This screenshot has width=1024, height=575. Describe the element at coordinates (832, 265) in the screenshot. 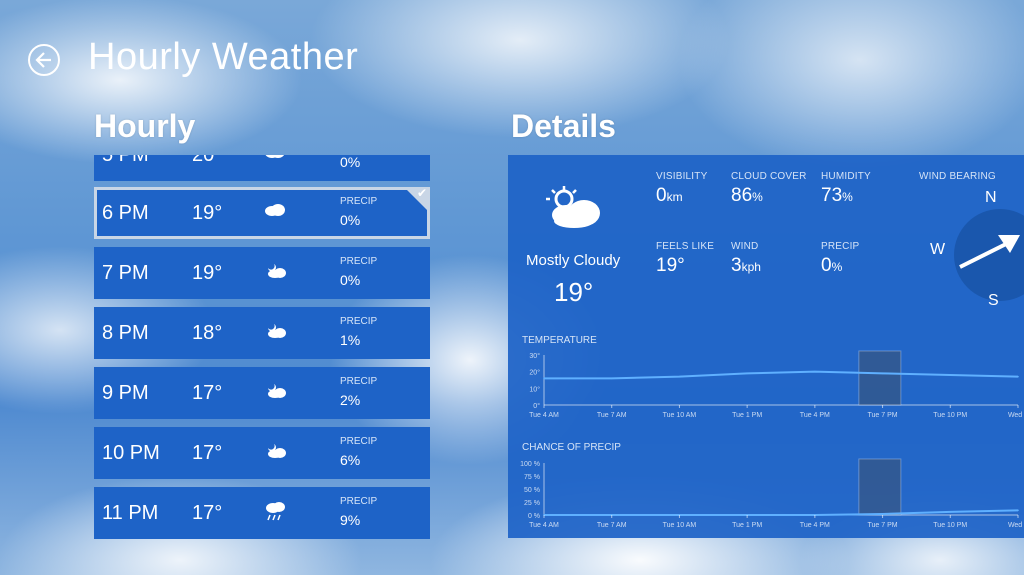

I see `precip-value: 0%` at that location.